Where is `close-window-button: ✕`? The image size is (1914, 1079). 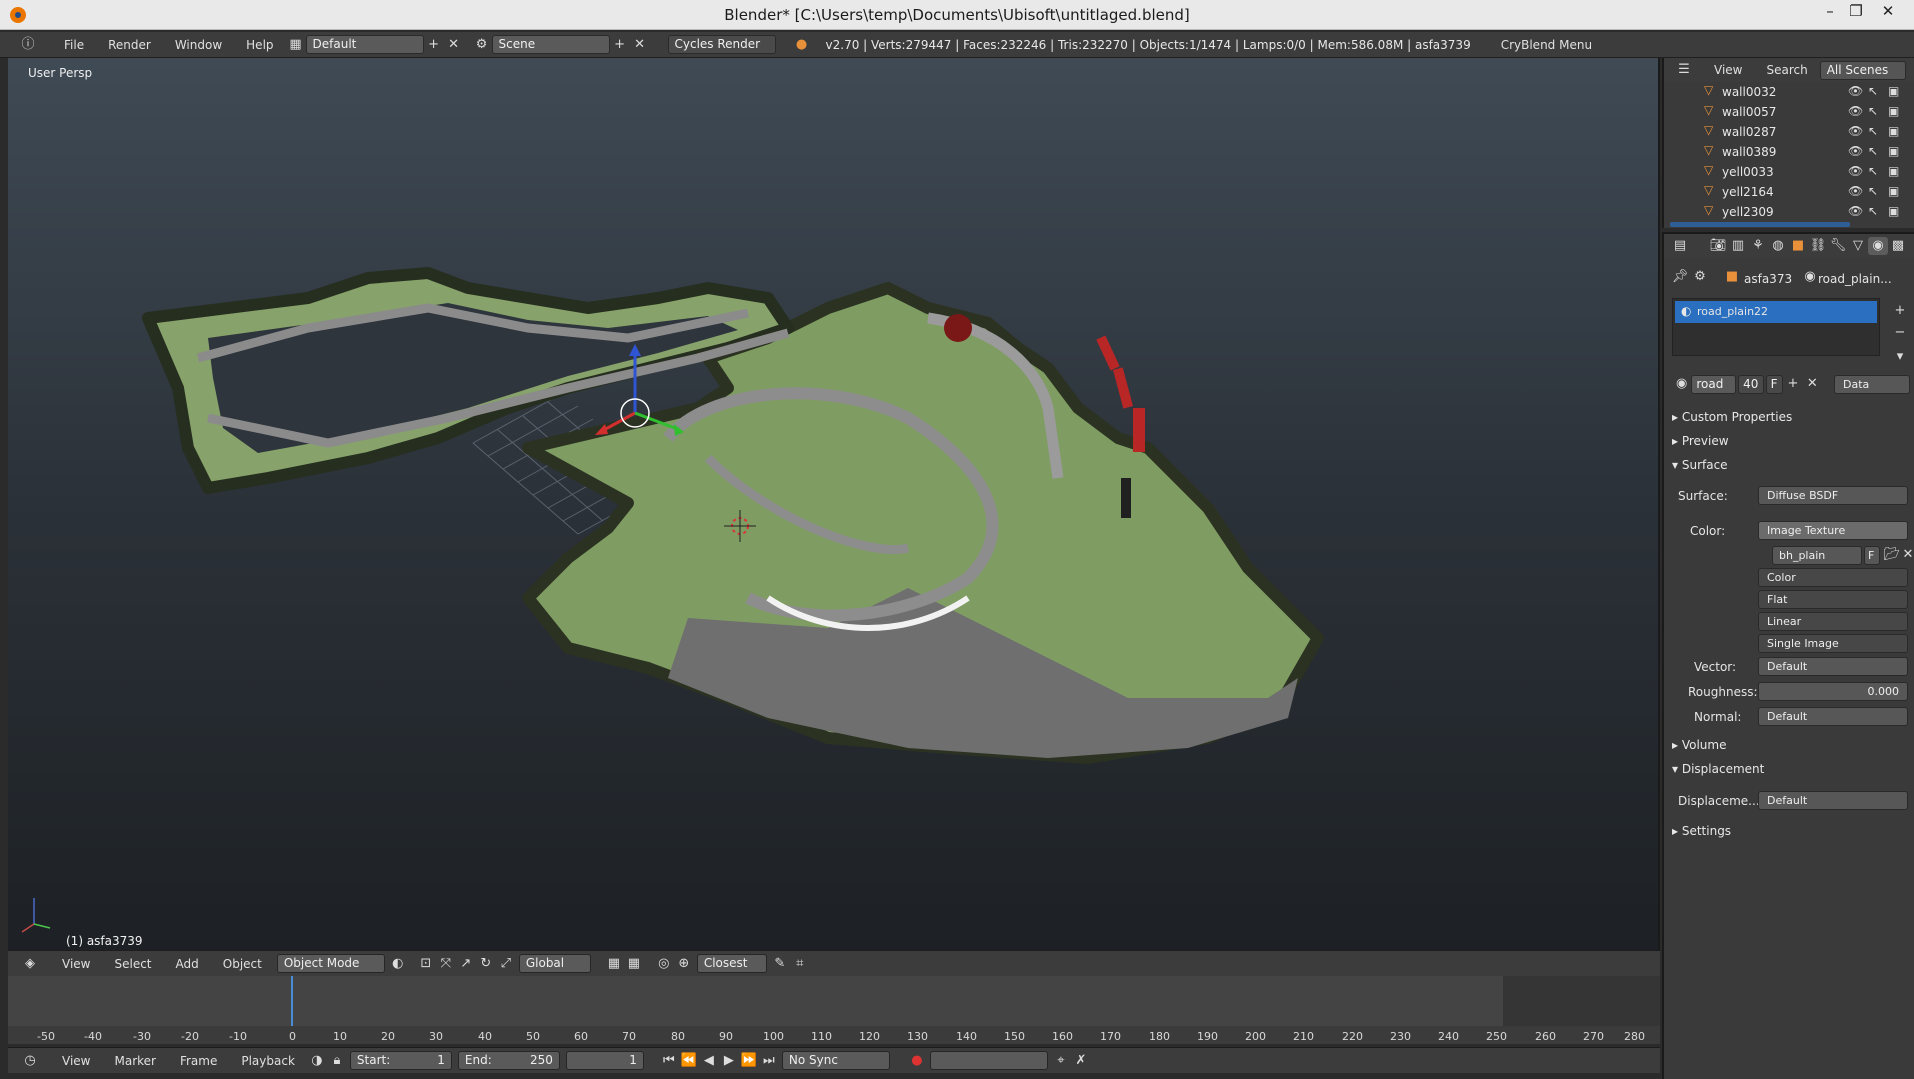
close-window-button: ✕ is located at coordinates (1888, 13).